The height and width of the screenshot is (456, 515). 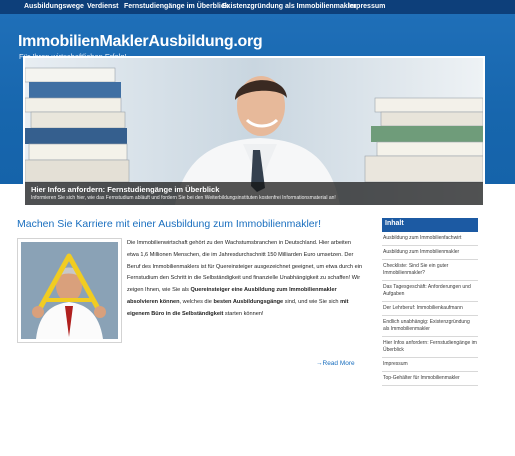 What do you see at coordinates (312, 301) in the screenshot?
I see `article-text-part-3: sind, und wie Sie sich` at bounding box center [312, 301].